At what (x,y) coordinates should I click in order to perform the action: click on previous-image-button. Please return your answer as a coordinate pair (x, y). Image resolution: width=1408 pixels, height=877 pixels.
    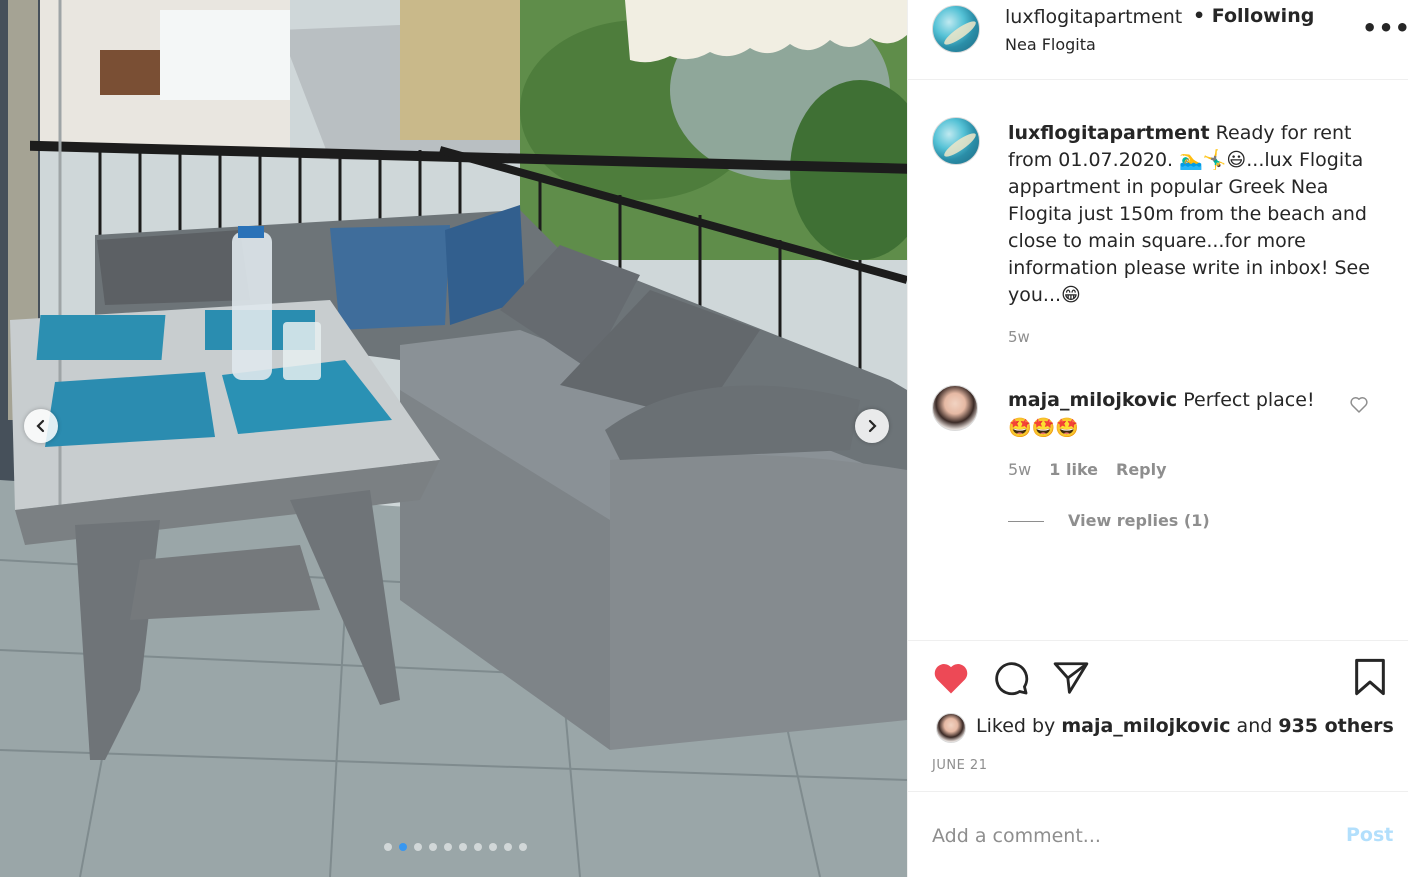
    Looking at the image, I should click on (41, 426).